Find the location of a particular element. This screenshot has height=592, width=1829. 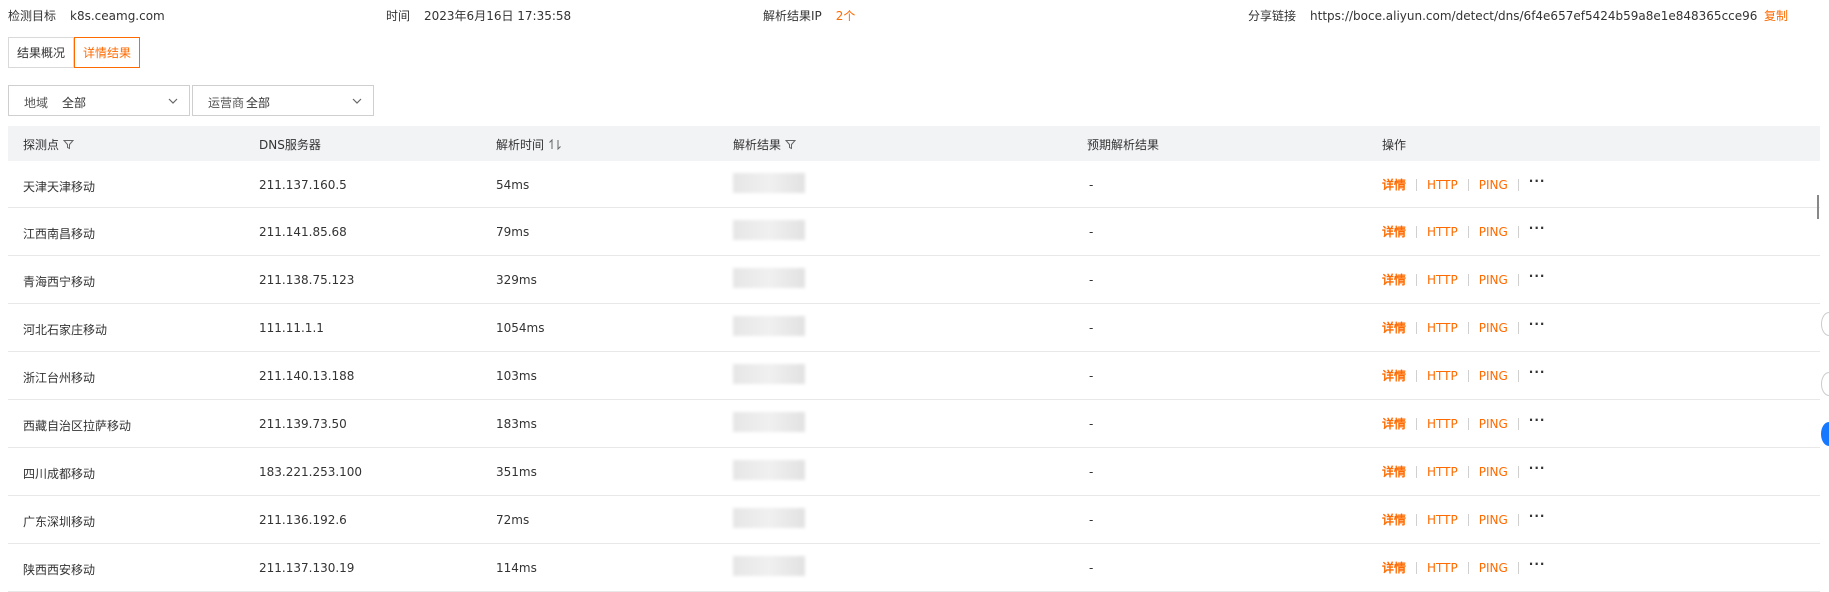

region-label: 地域 is located at coordinates (36, 103).